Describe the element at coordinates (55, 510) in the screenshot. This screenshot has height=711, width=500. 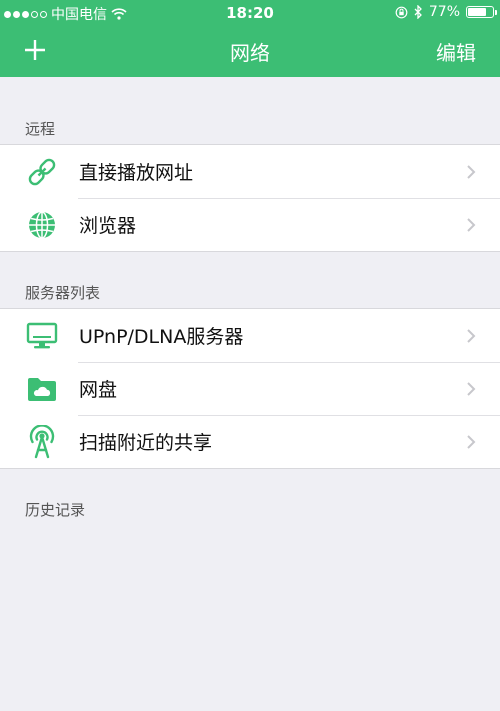
I see `section-header-history: 历史记录` at that location.